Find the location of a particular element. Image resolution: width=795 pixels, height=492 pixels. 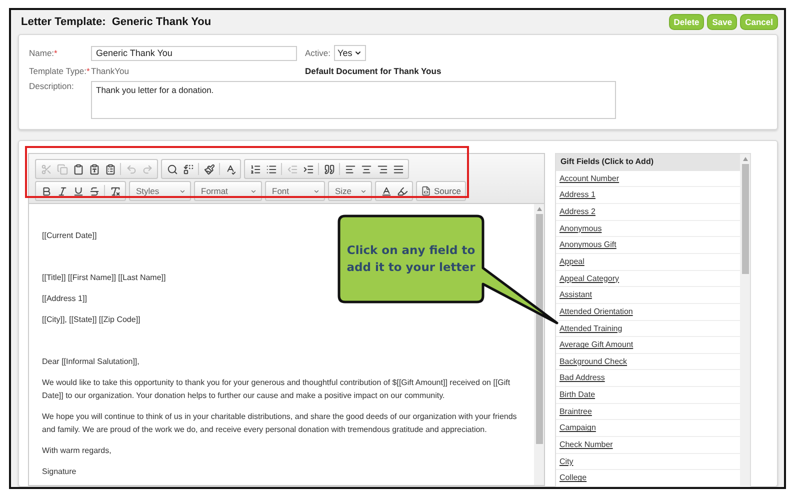

callout-text: Click on any field to add it to your letter is located at coordinates (411, 259).